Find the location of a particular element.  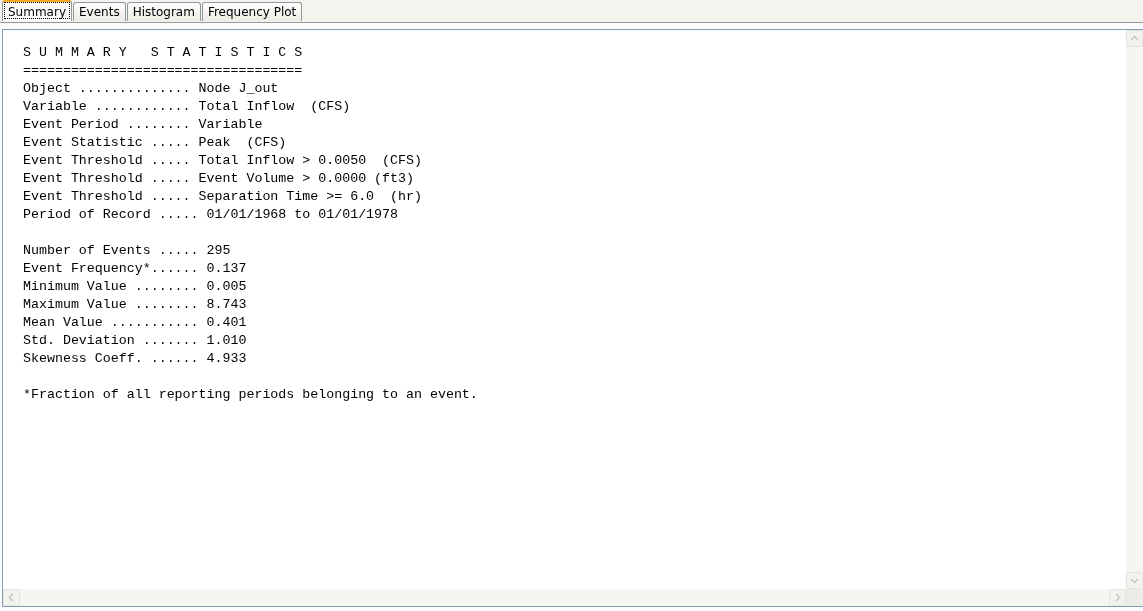

tab: Histogram is located at coordinates (163, 11).